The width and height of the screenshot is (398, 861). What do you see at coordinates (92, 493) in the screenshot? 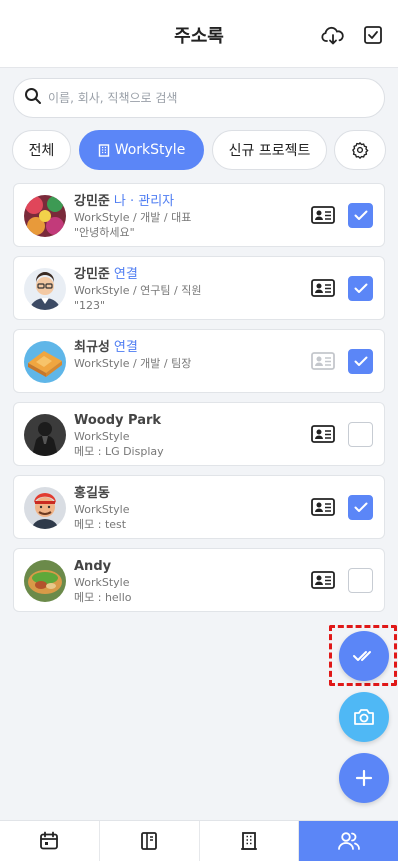
I see `contact-name: 홍길동` at bounding box center [92, 493].